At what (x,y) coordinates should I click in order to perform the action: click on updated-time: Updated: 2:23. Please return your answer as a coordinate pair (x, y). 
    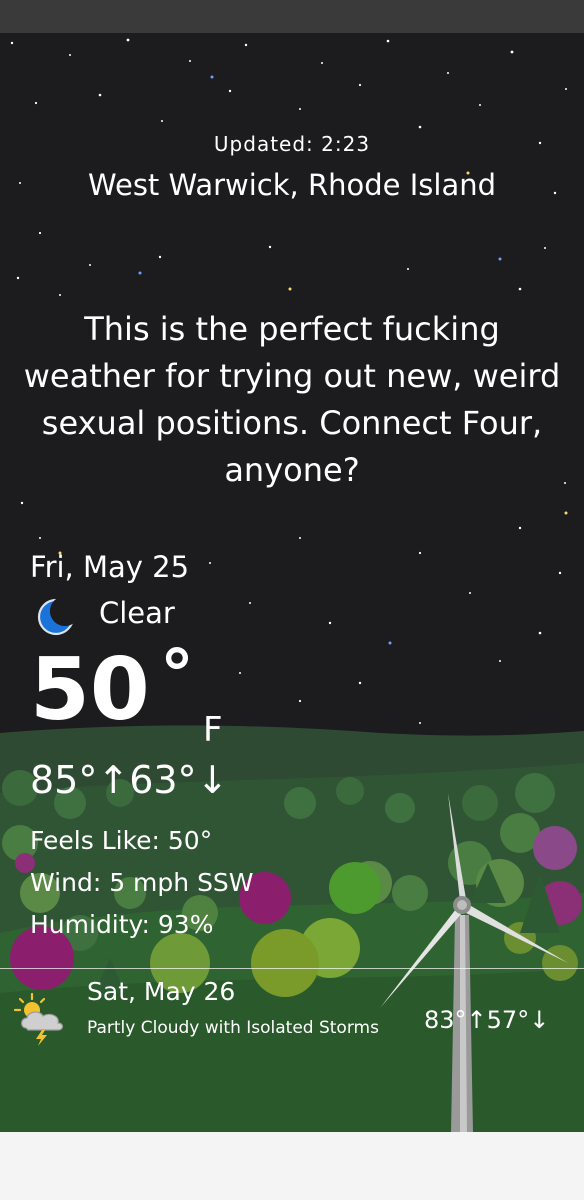
    Looking at the image, I should click on (292, 144).